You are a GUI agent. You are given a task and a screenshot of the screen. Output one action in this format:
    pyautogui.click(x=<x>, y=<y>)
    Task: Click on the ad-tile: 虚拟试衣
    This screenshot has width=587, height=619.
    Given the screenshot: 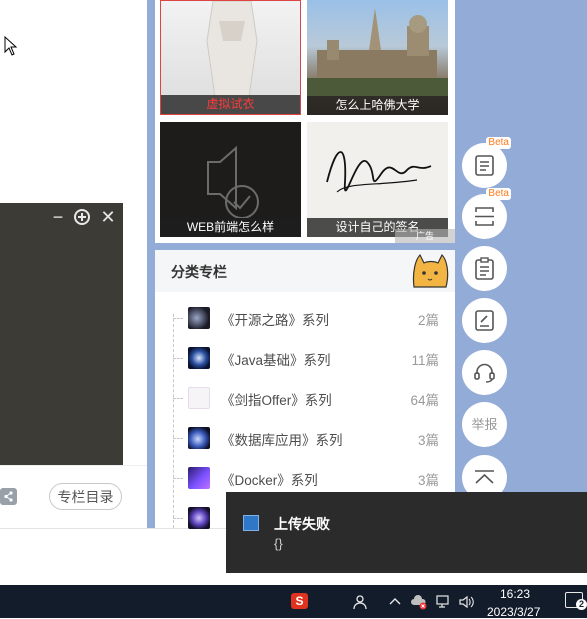 What is the action you would take?
    pyautogui.click(x=230, y=57)
    